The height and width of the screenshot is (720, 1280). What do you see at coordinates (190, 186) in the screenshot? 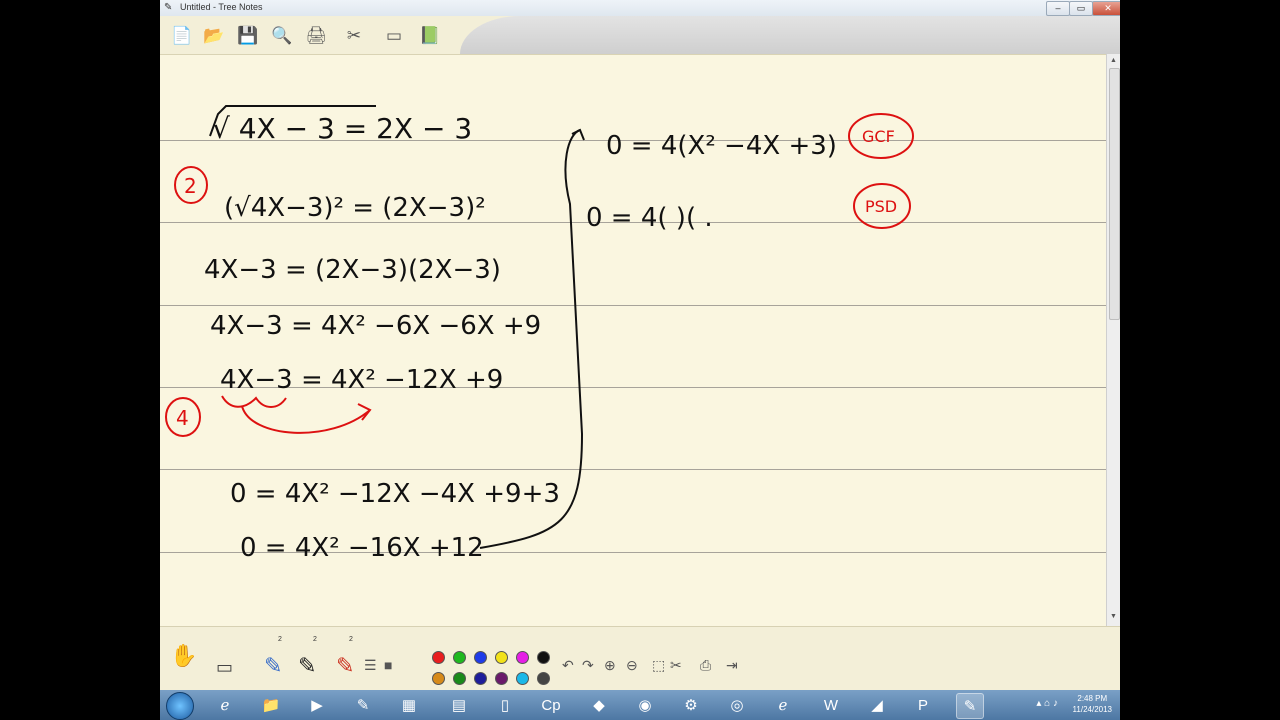
I see `step-label: 2` at bounding box center [190, 186].